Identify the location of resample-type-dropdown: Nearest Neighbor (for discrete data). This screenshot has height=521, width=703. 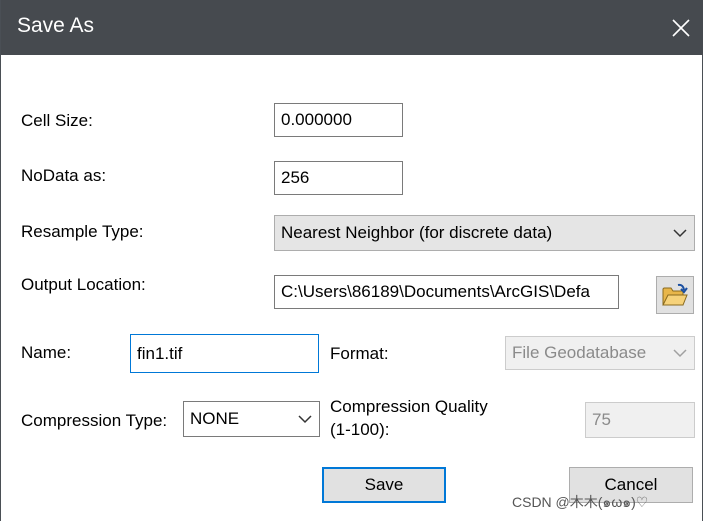
(484, 233).